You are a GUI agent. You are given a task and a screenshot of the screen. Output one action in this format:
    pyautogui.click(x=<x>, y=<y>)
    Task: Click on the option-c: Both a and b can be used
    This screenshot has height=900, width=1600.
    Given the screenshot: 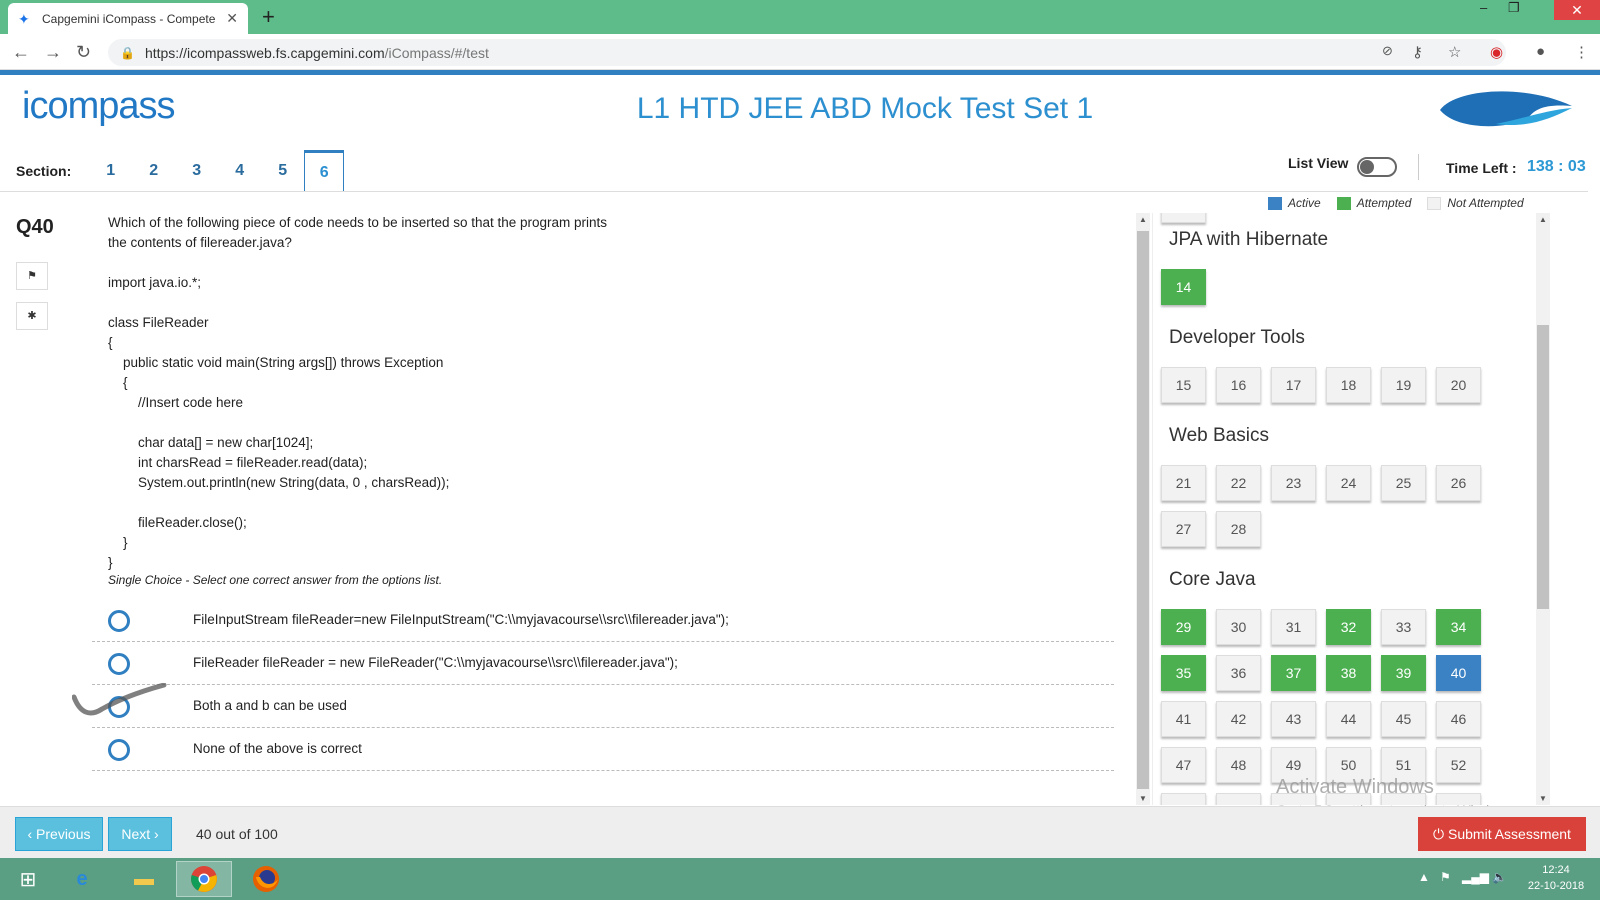 What is the action you would take?
    pyautogui.click(x=603, y=706)
    